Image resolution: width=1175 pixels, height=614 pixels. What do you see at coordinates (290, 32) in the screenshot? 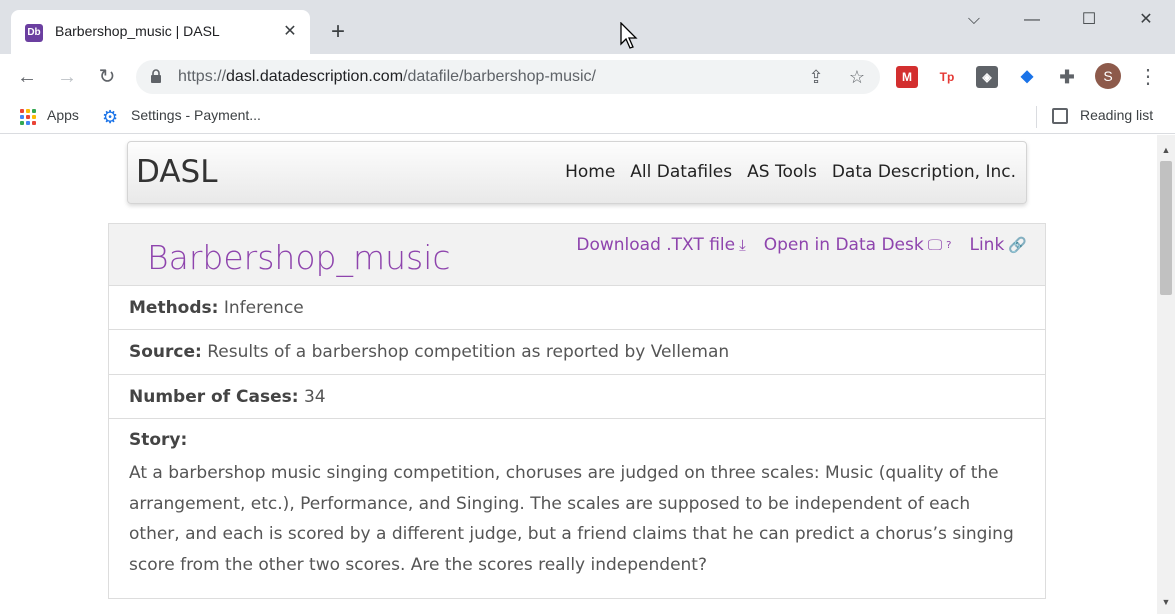
I see `tab-close-icon: ✕` at bounding box center [290, 32].